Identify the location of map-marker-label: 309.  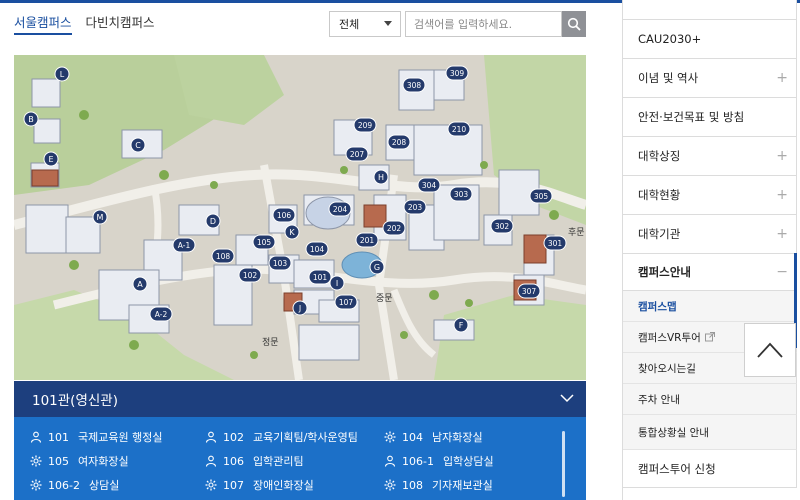
(457, 73).